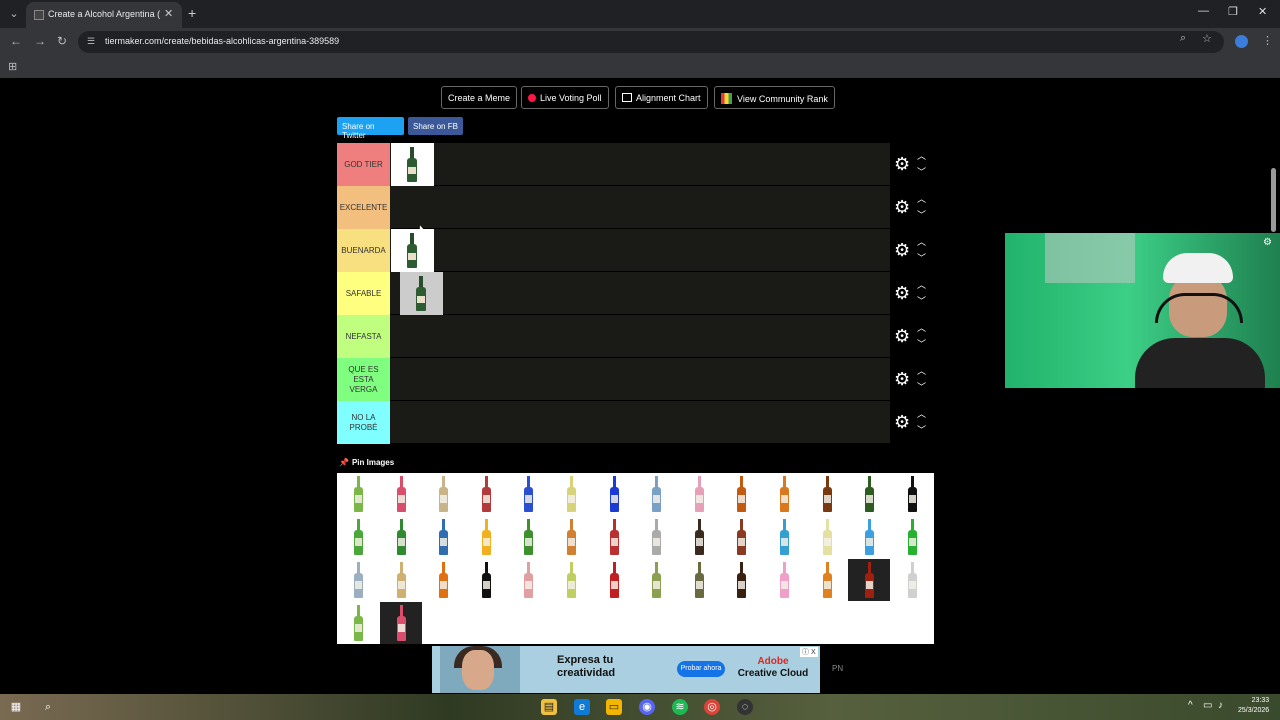  Describe the element at coordinates (366, 462) in the screenshot. I see `pin-images-toggle: 📌 Pin Images` at that location.